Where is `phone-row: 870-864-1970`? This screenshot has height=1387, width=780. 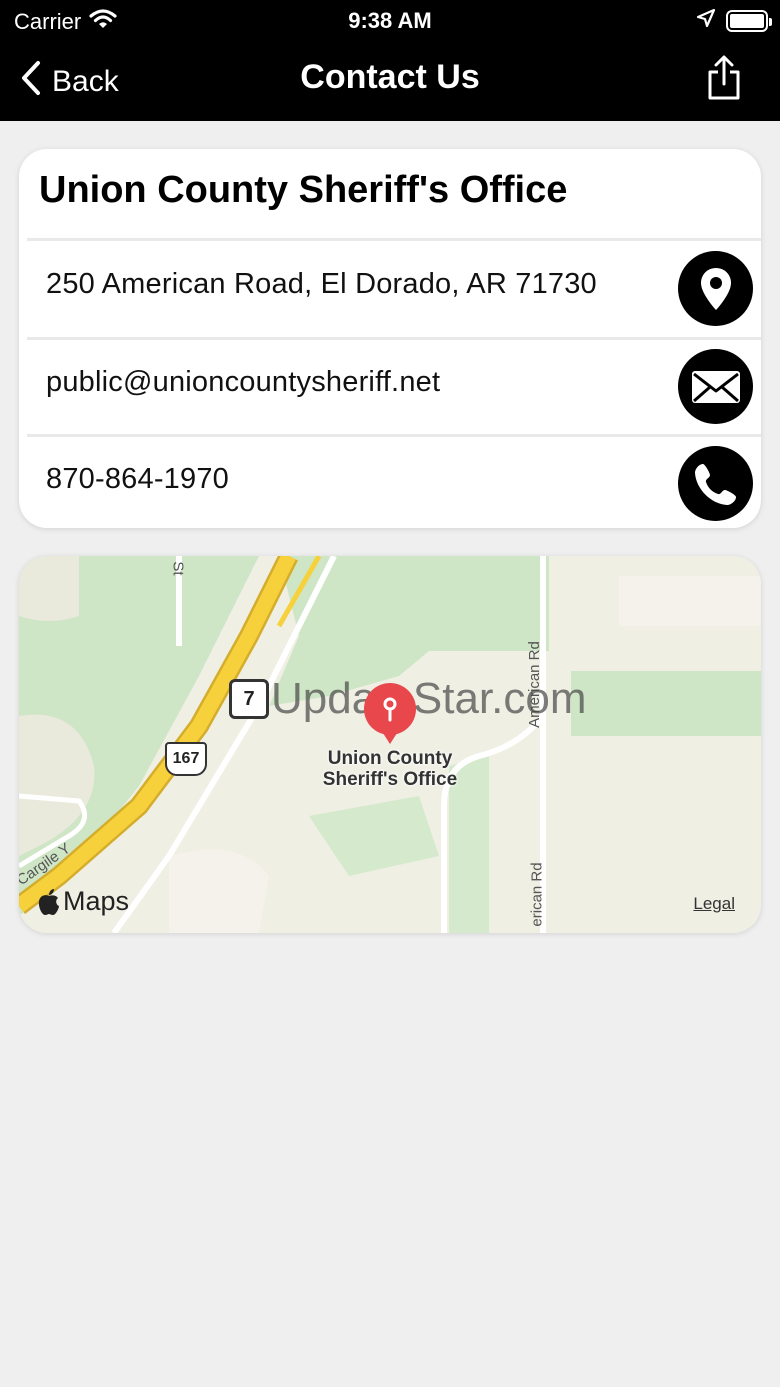
phone-row: 870-864-1970 is located at coordinates (390, 482).